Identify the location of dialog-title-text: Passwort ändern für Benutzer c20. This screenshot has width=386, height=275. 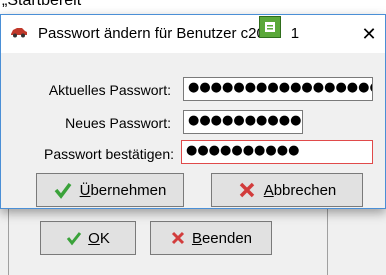
(151, 33).